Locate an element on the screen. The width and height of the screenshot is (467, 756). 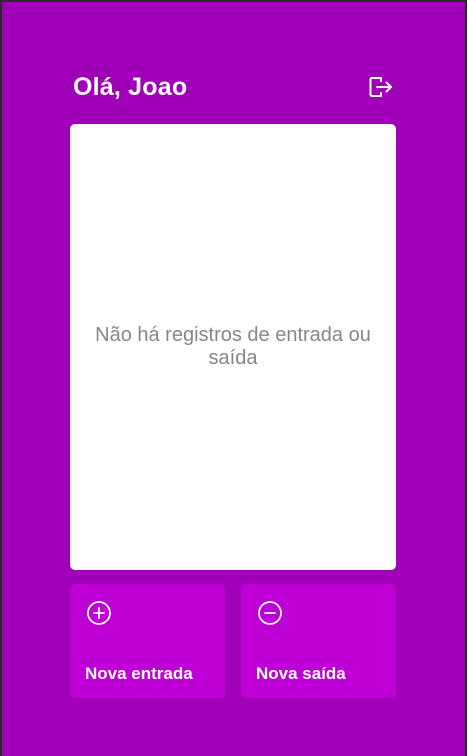
logout-button is located at coordinates (381, 87).